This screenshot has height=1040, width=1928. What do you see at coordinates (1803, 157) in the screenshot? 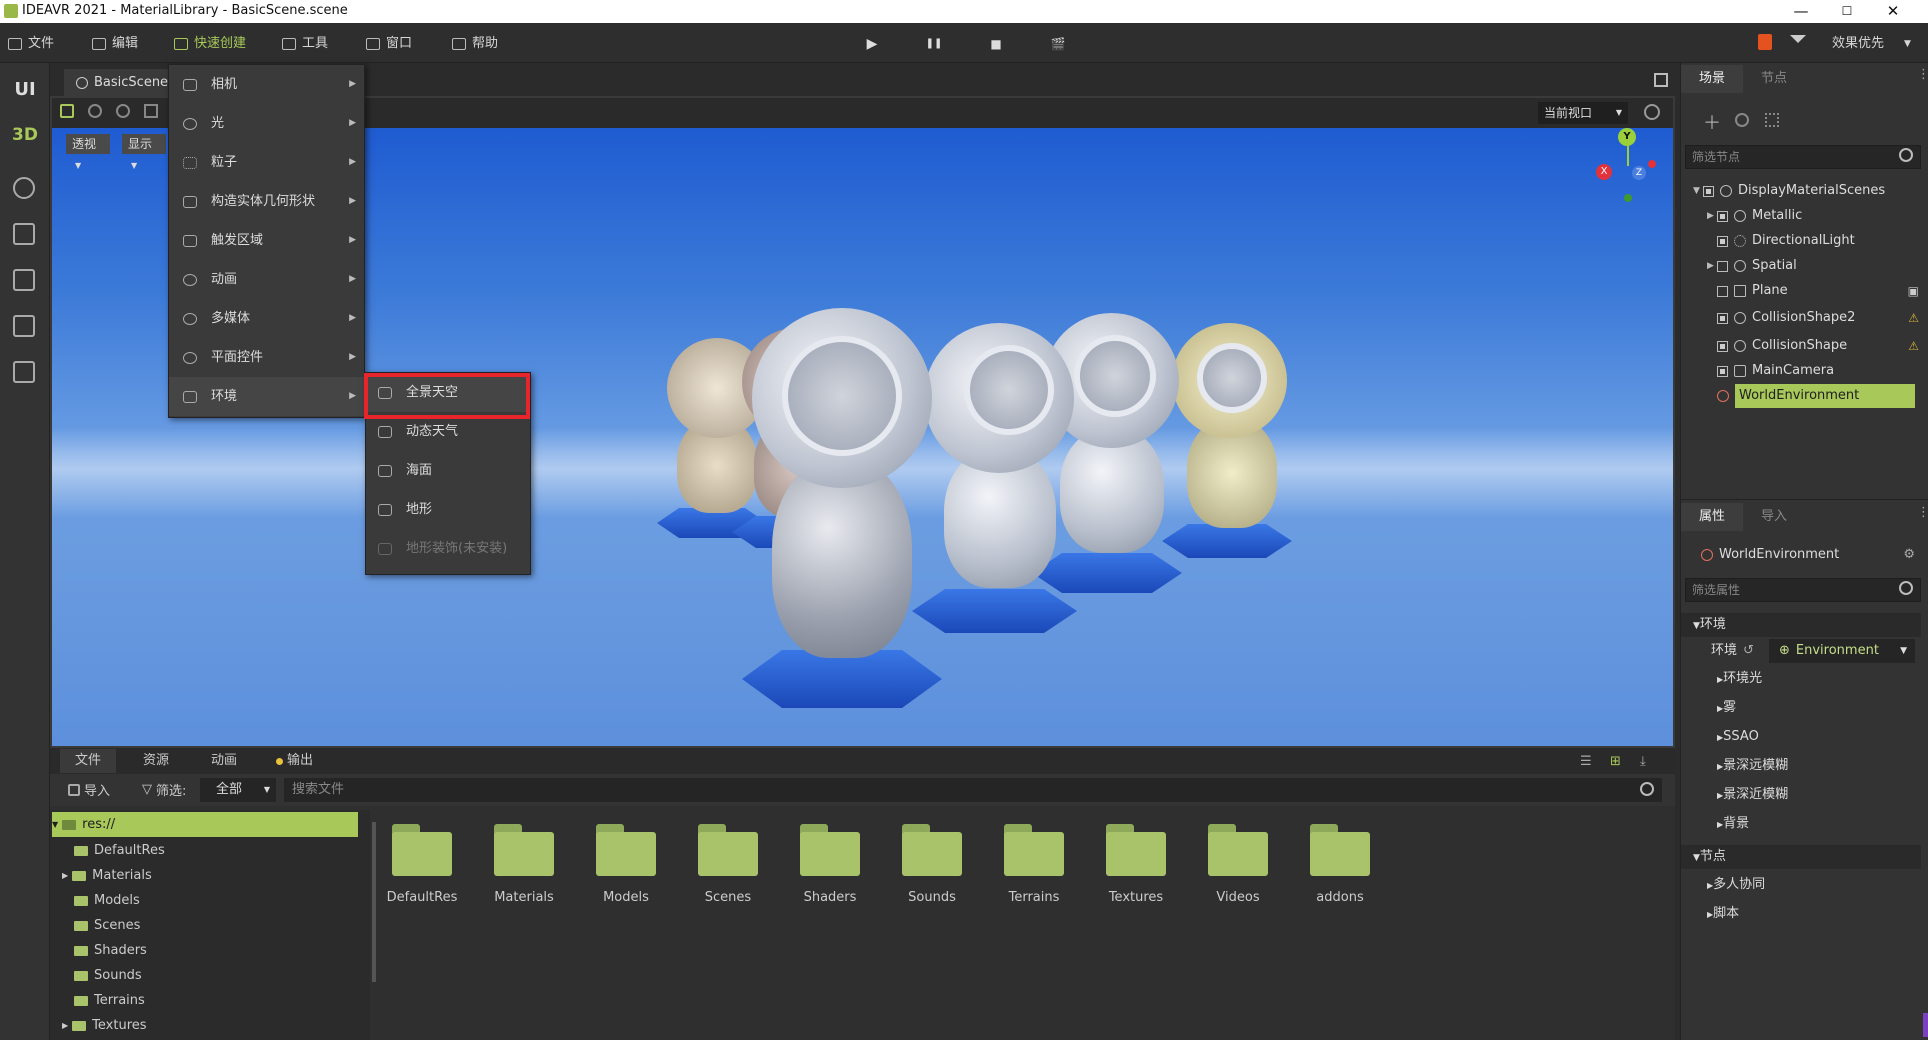
I see `filter-nodes-input: 筛选节点` at bounding box center [1803, 157].